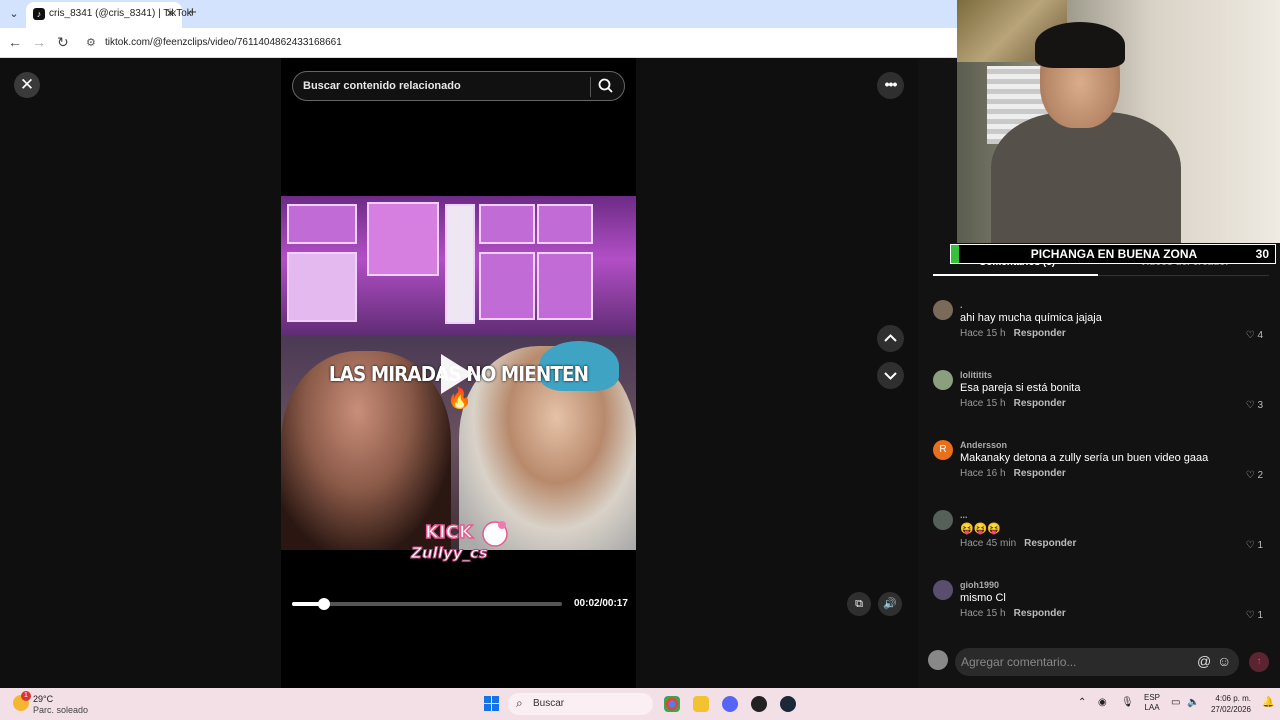 The width and height of the screenshot is (1280, 720). I want to click on comment-text: 😝😝😝, so click(981, 529).